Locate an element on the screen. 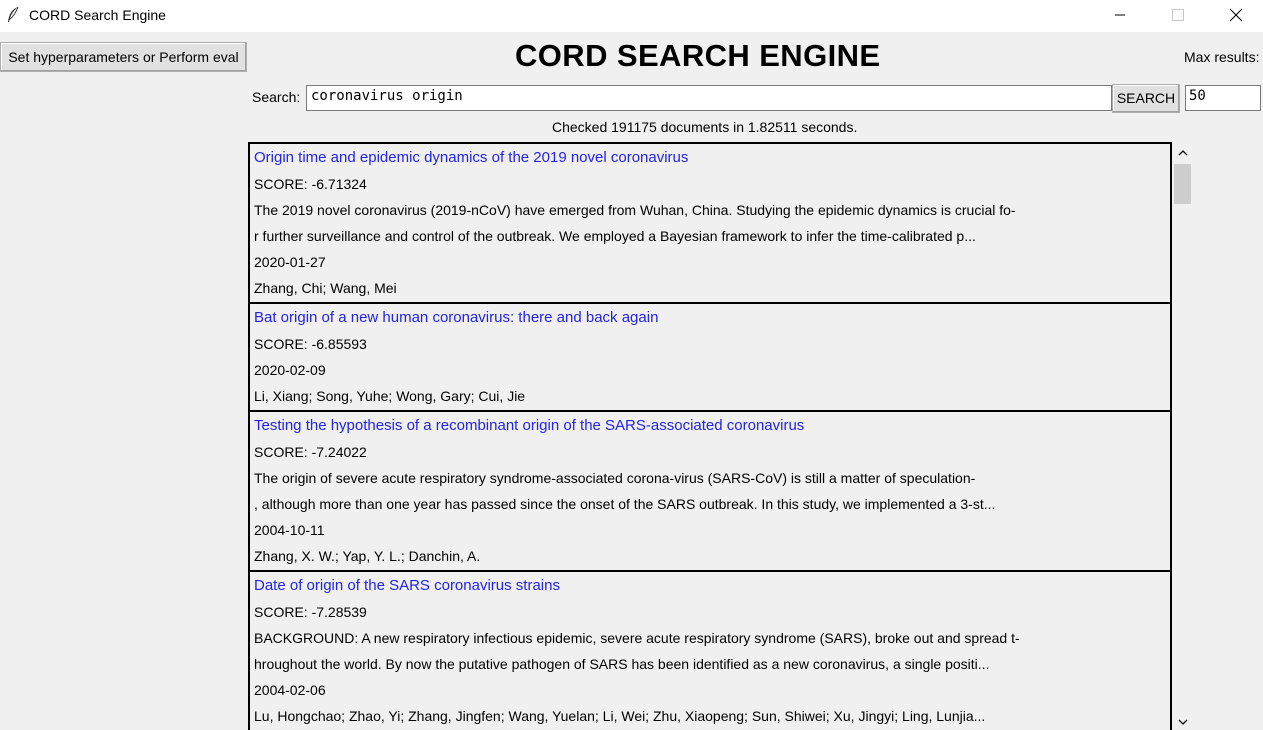 The height and width of the screenshot is (730, 1263). result-score: SCORE: -7.28539 is located at coordinates (310, 612).